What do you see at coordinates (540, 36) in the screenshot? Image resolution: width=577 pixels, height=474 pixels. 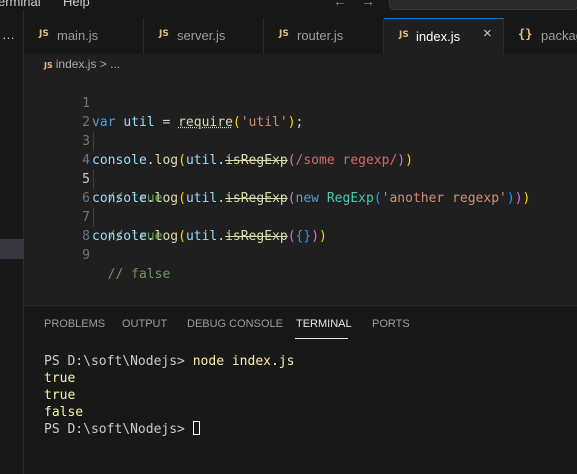 I see `tab-package-json: {} packag` at bounding box center [540, 36].